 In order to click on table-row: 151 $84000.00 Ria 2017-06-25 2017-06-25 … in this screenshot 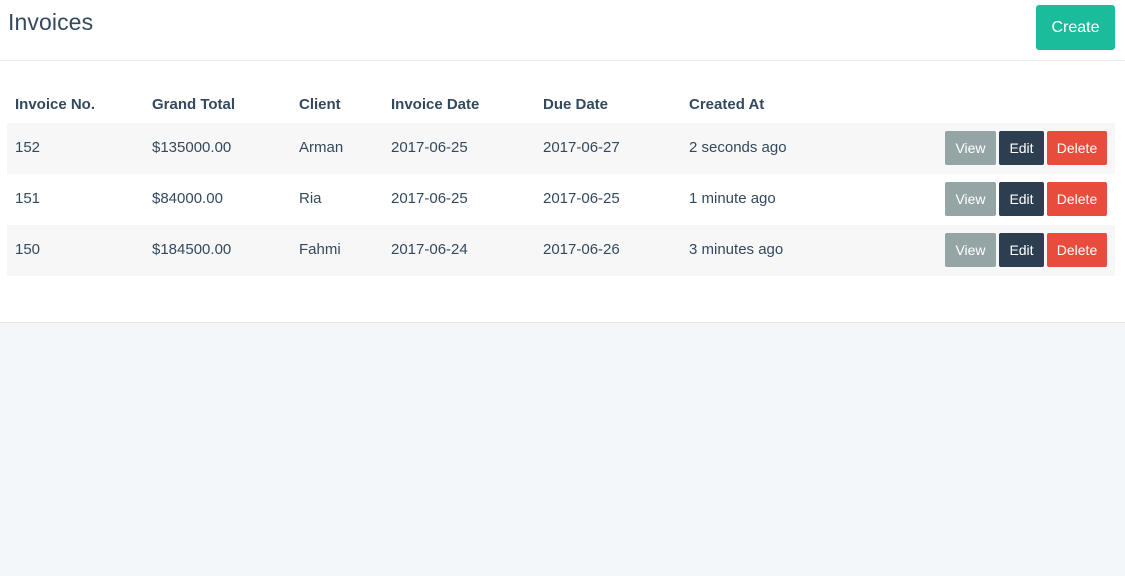, I will do `click(561, 199)`.